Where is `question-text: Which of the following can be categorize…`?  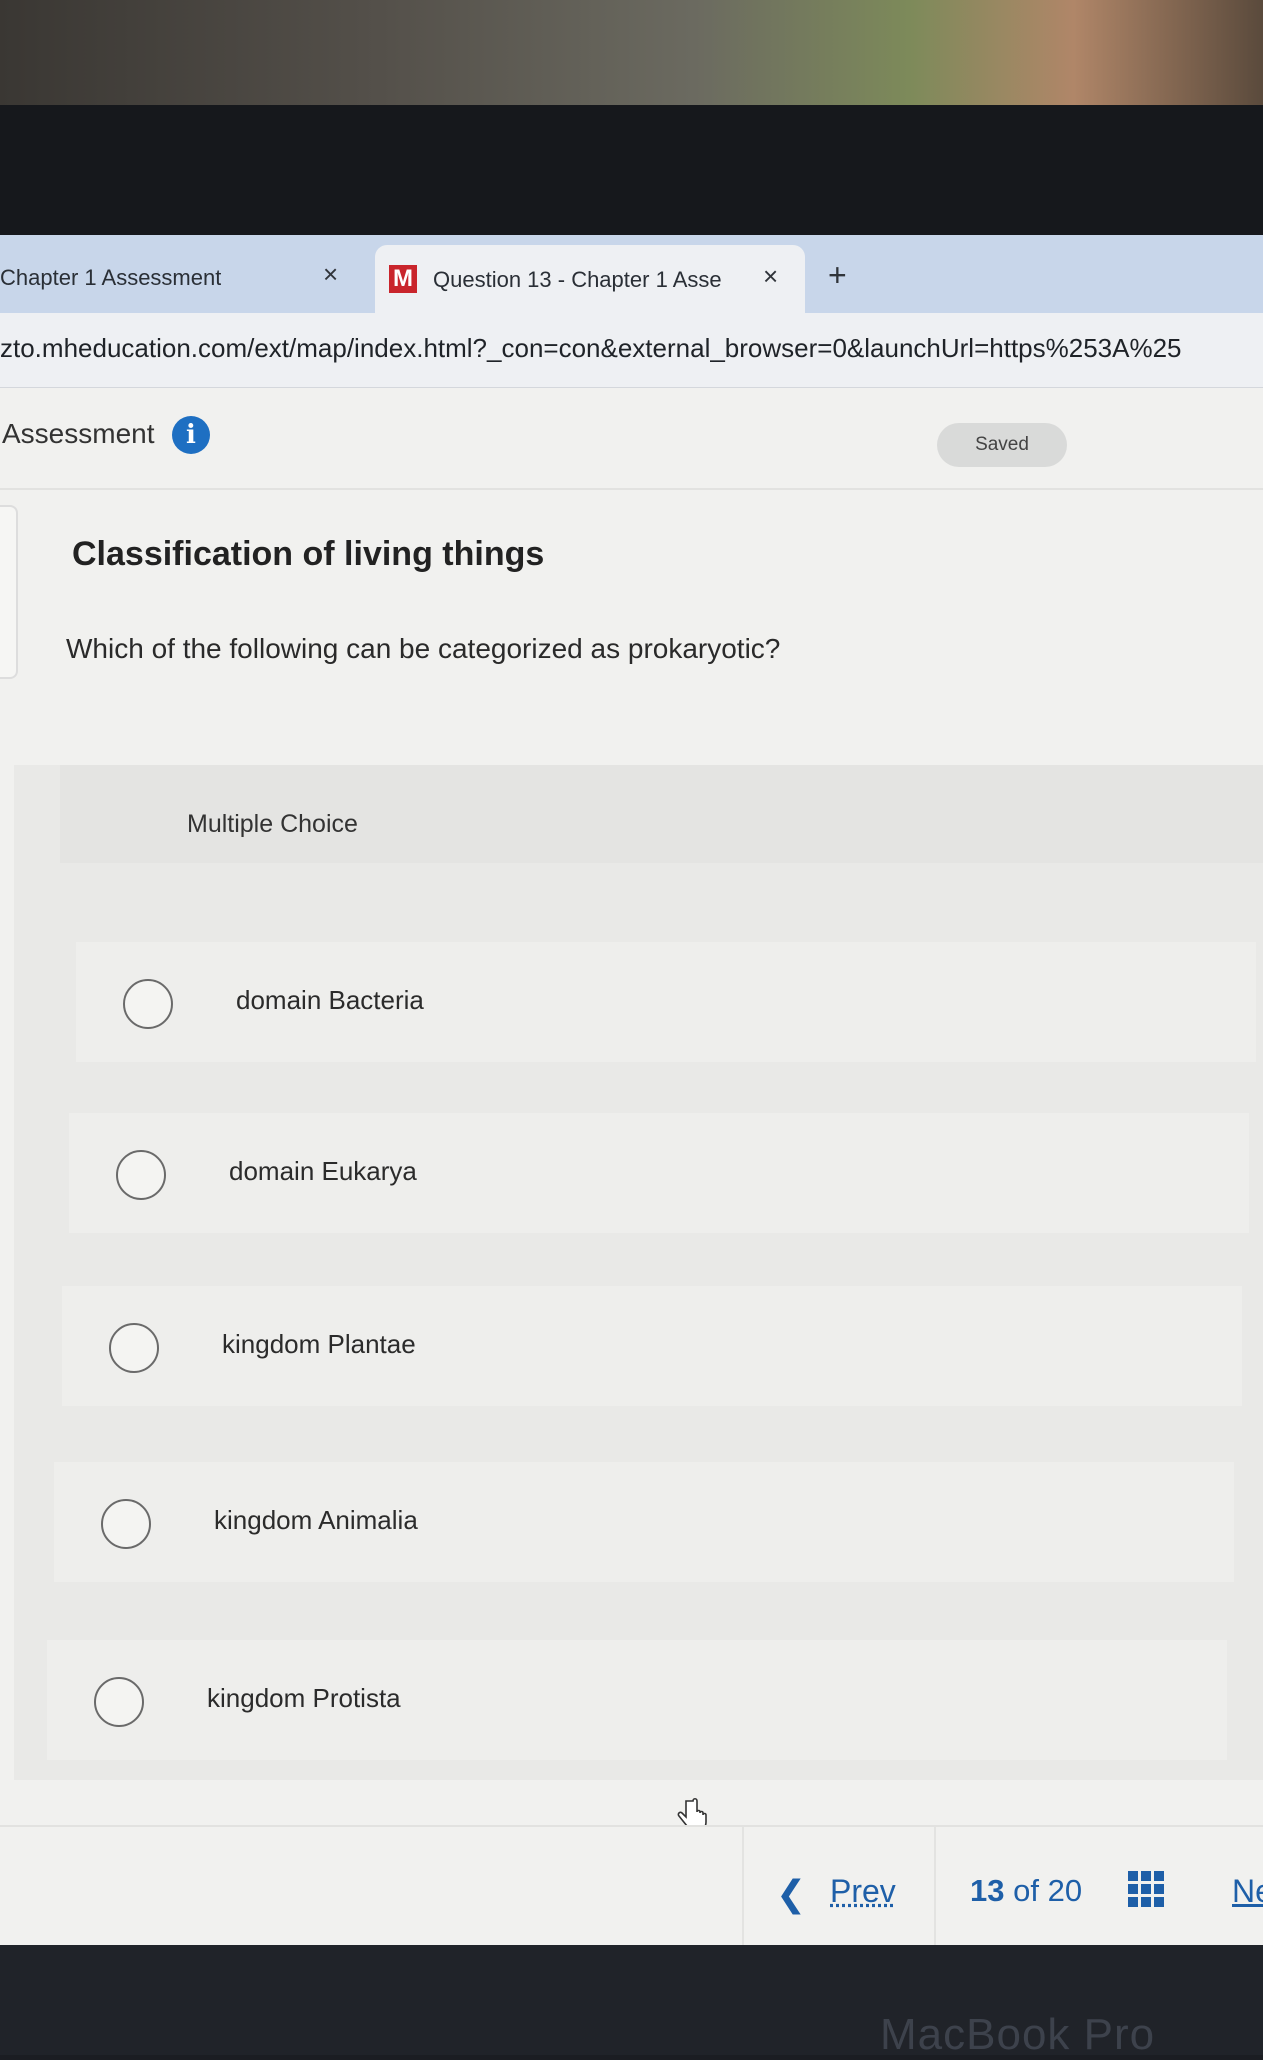
question-text: Which of the following can be categorize… is located at coordinates (423, 648).